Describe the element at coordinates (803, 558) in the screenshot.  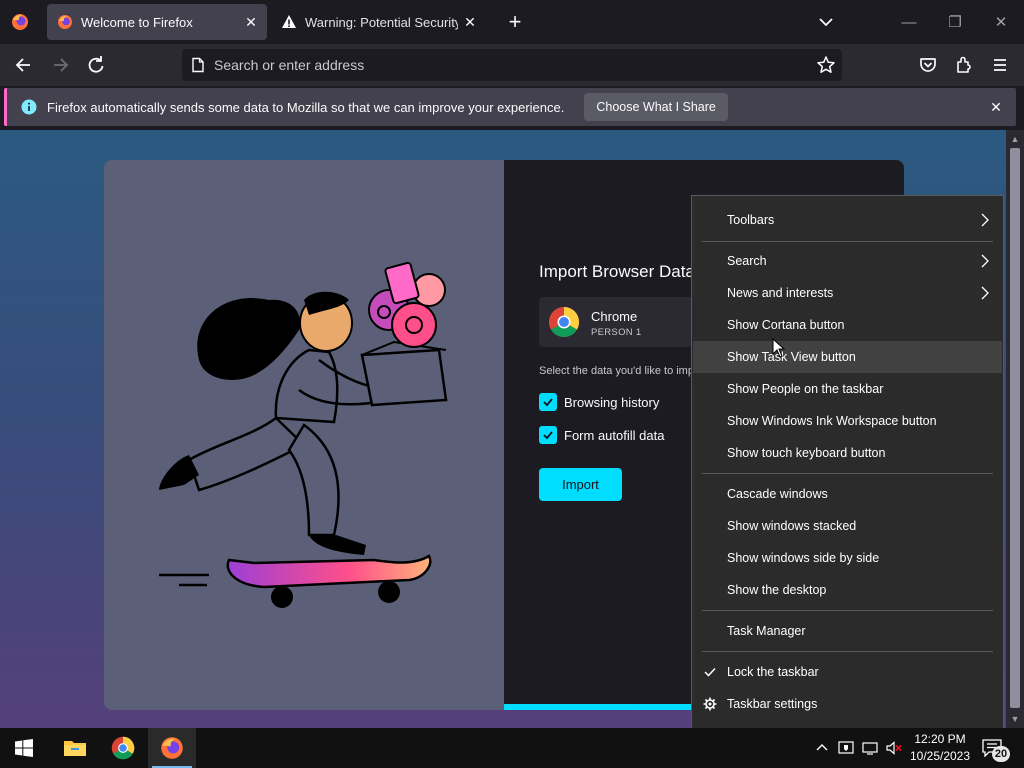
I see `menu-item-label: Show windows side by side` at that location.